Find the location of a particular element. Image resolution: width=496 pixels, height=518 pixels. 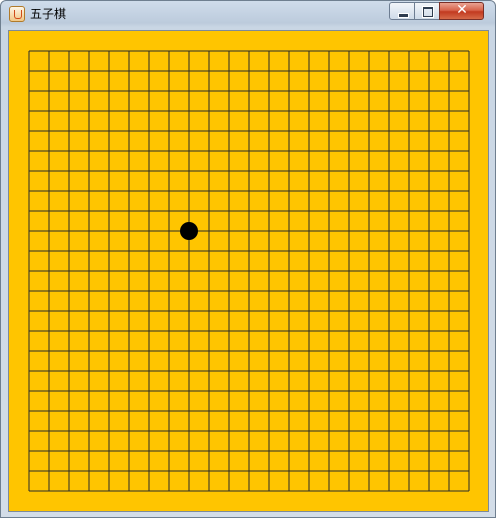

minimize-button is located at coordinates (402, 11).